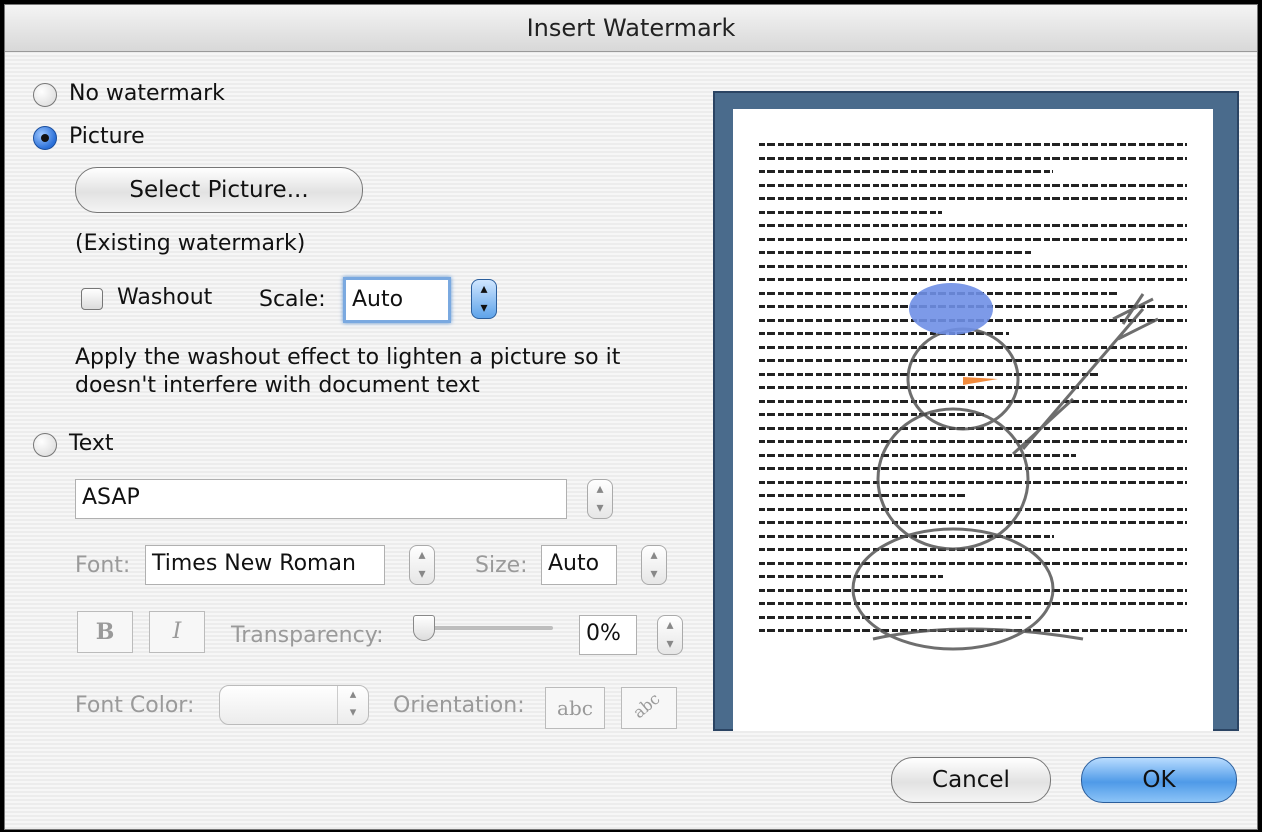 The image size is (1262, 832). What do you see at coordinates (397, 300) in the screenshot?
I see `scale-input: Auto` at bounding box center [397, 300].